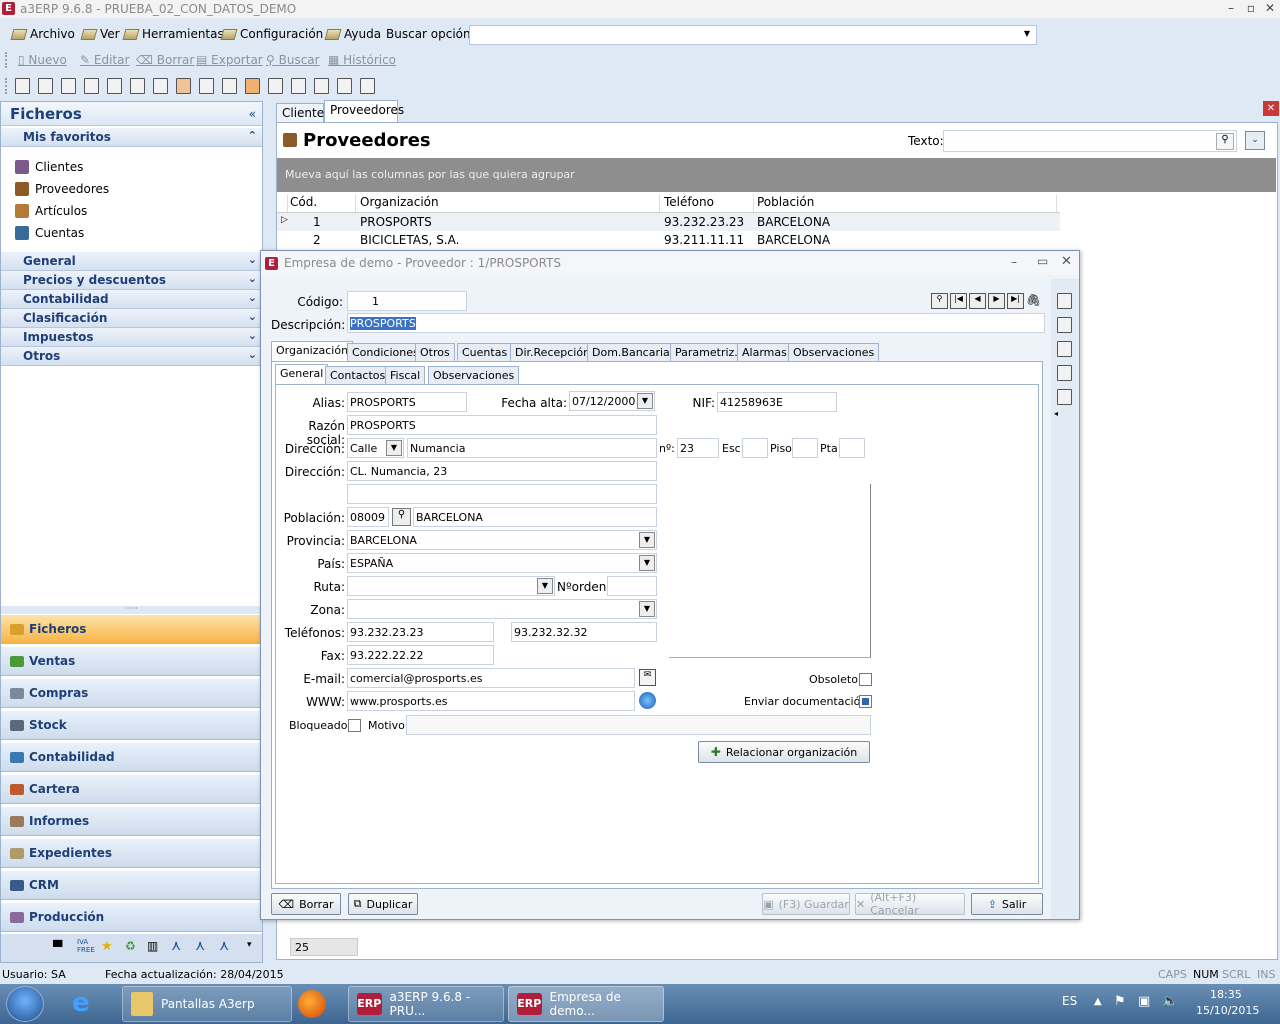 The image size is (1280, 1024). What do you see at coordinates (303, 113) in the screenshot?
I see `tab-clientes: Clientes` at bounding box center [303, 113].